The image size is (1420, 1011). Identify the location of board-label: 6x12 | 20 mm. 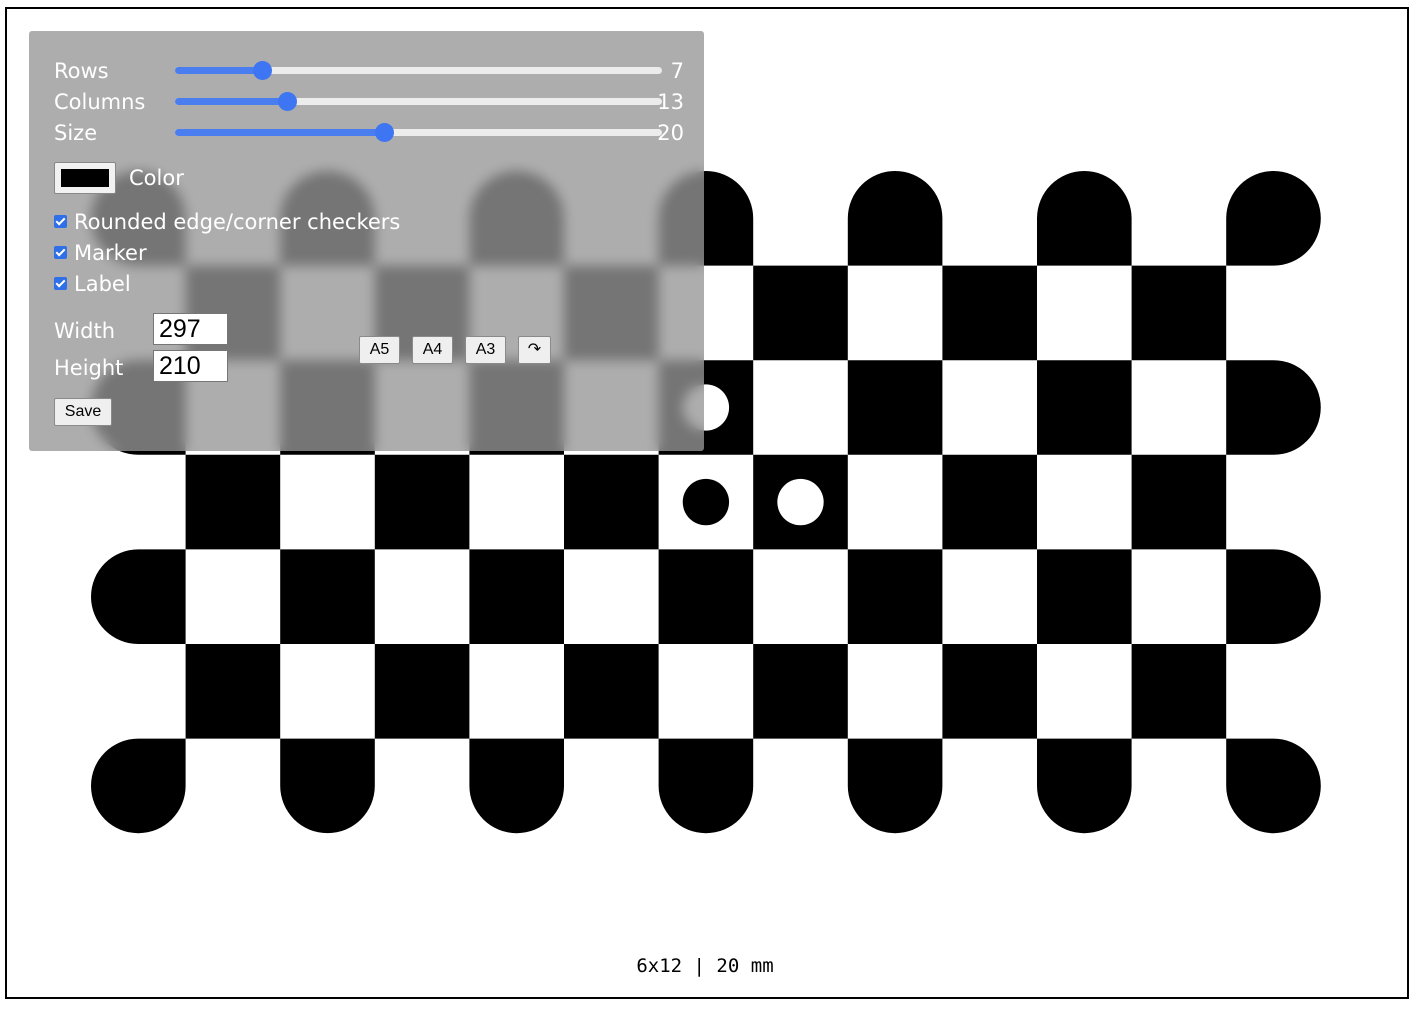
(705, 966).